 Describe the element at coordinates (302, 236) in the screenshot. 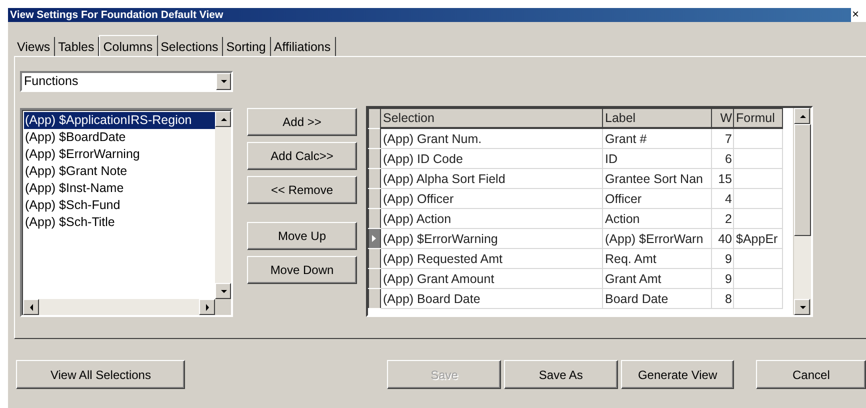

I see `action-button: Move Up` at that location.